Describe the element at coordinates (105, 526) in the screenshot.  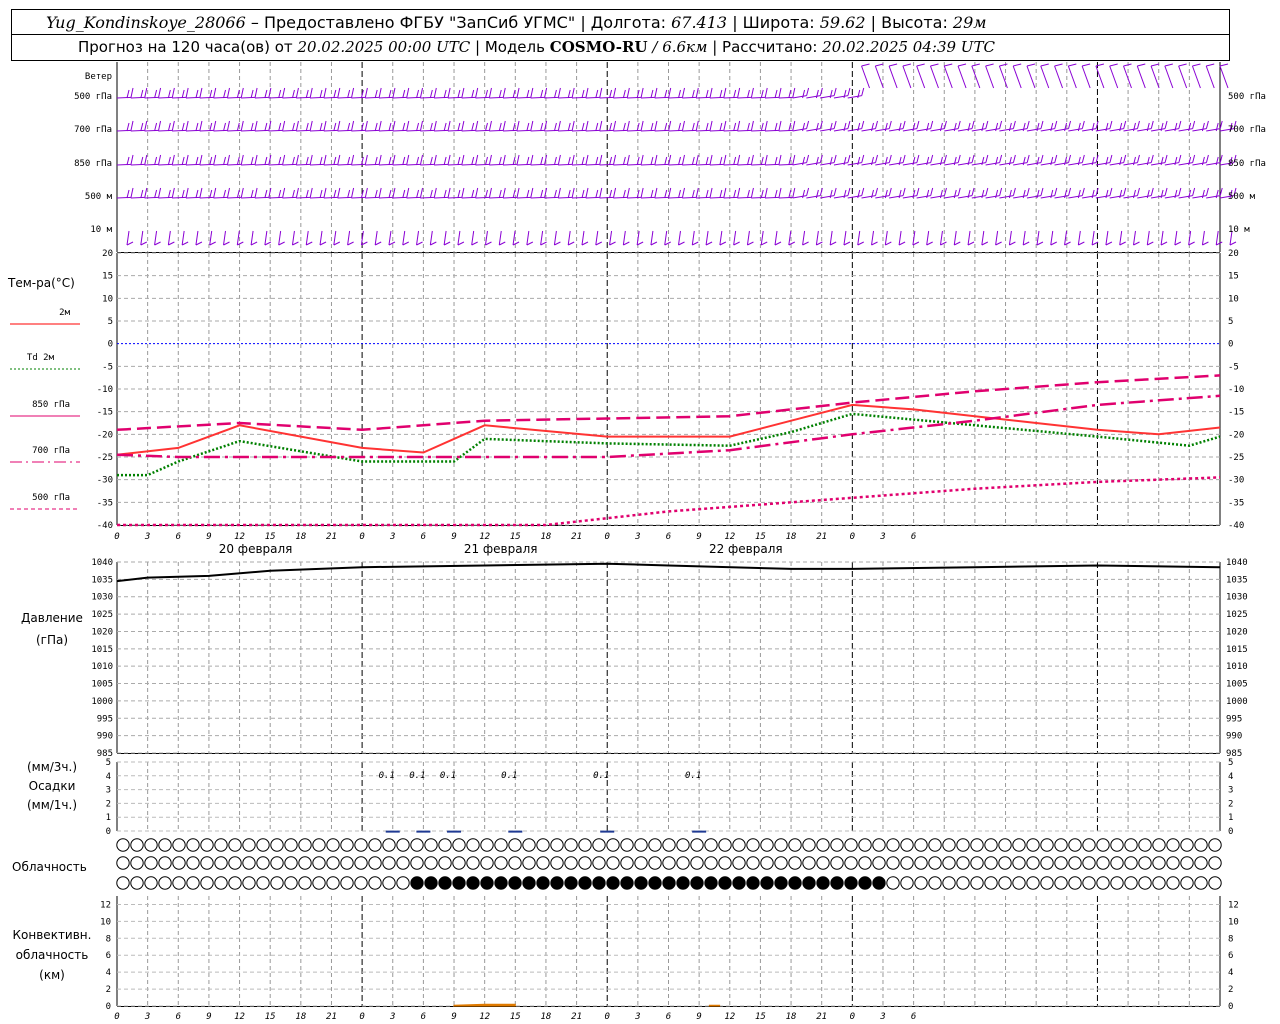
I see `temp-ytick-left: -40` at that location.